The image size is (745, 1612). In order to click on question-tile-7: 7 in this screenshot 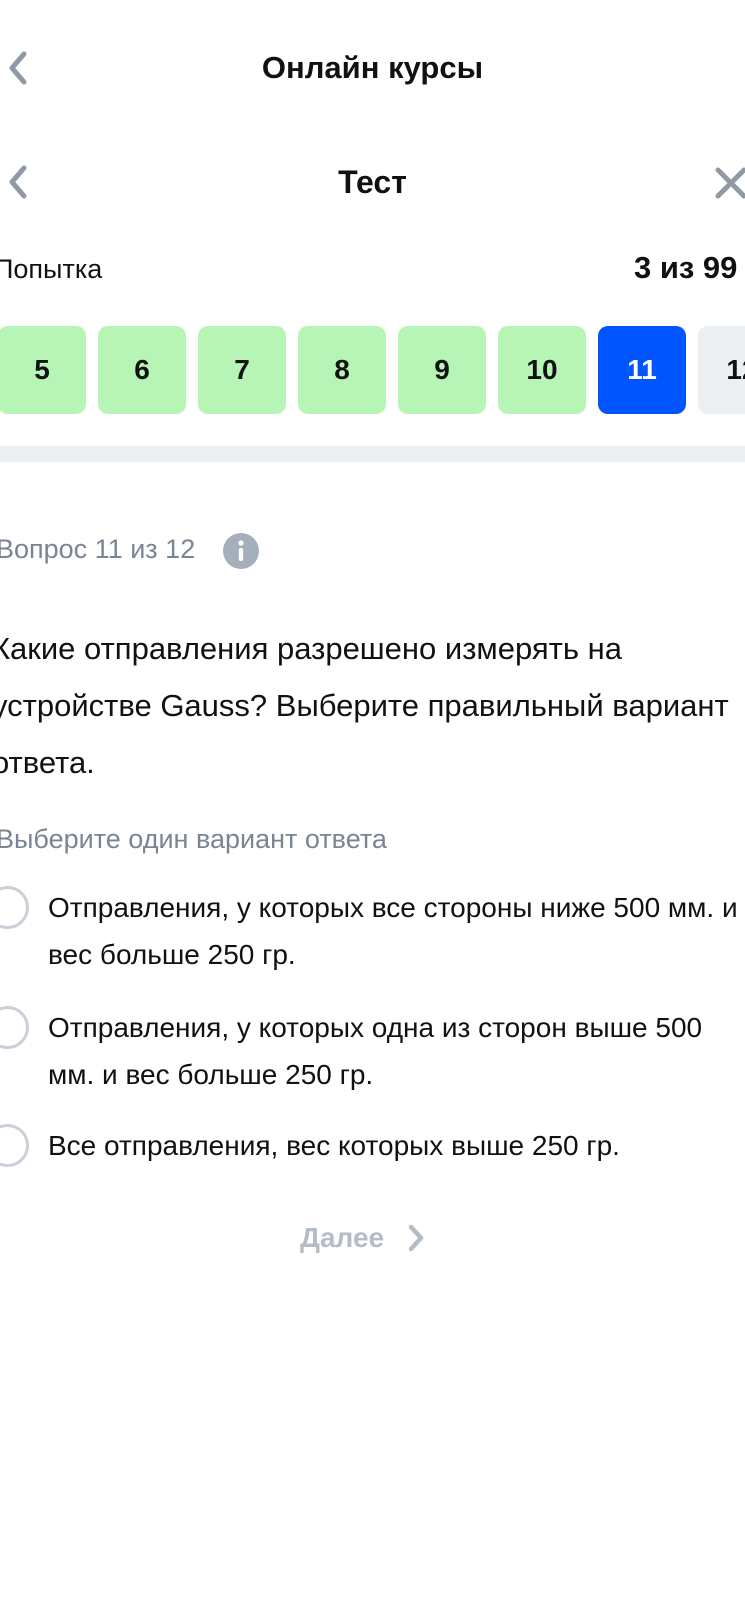, I will do `click(242, 370)`.